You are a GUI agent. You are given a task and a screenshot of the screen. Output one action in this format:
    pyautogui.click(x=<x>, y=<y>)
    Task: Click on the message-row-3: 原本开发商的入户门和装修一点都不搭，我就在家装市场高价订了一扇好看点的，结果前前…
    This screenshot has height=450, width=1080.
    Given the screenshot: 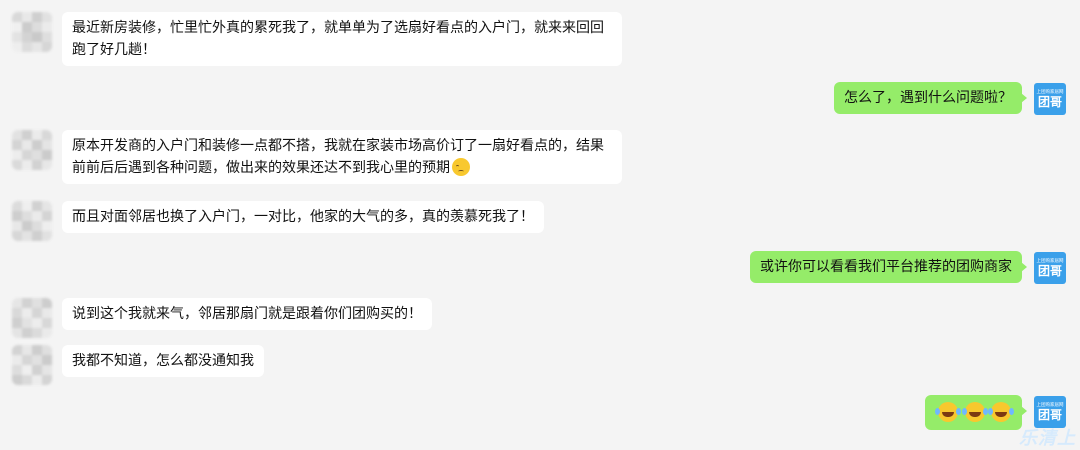 What is the action you would take?
    pyautogui.click(x=317, y=157)
    